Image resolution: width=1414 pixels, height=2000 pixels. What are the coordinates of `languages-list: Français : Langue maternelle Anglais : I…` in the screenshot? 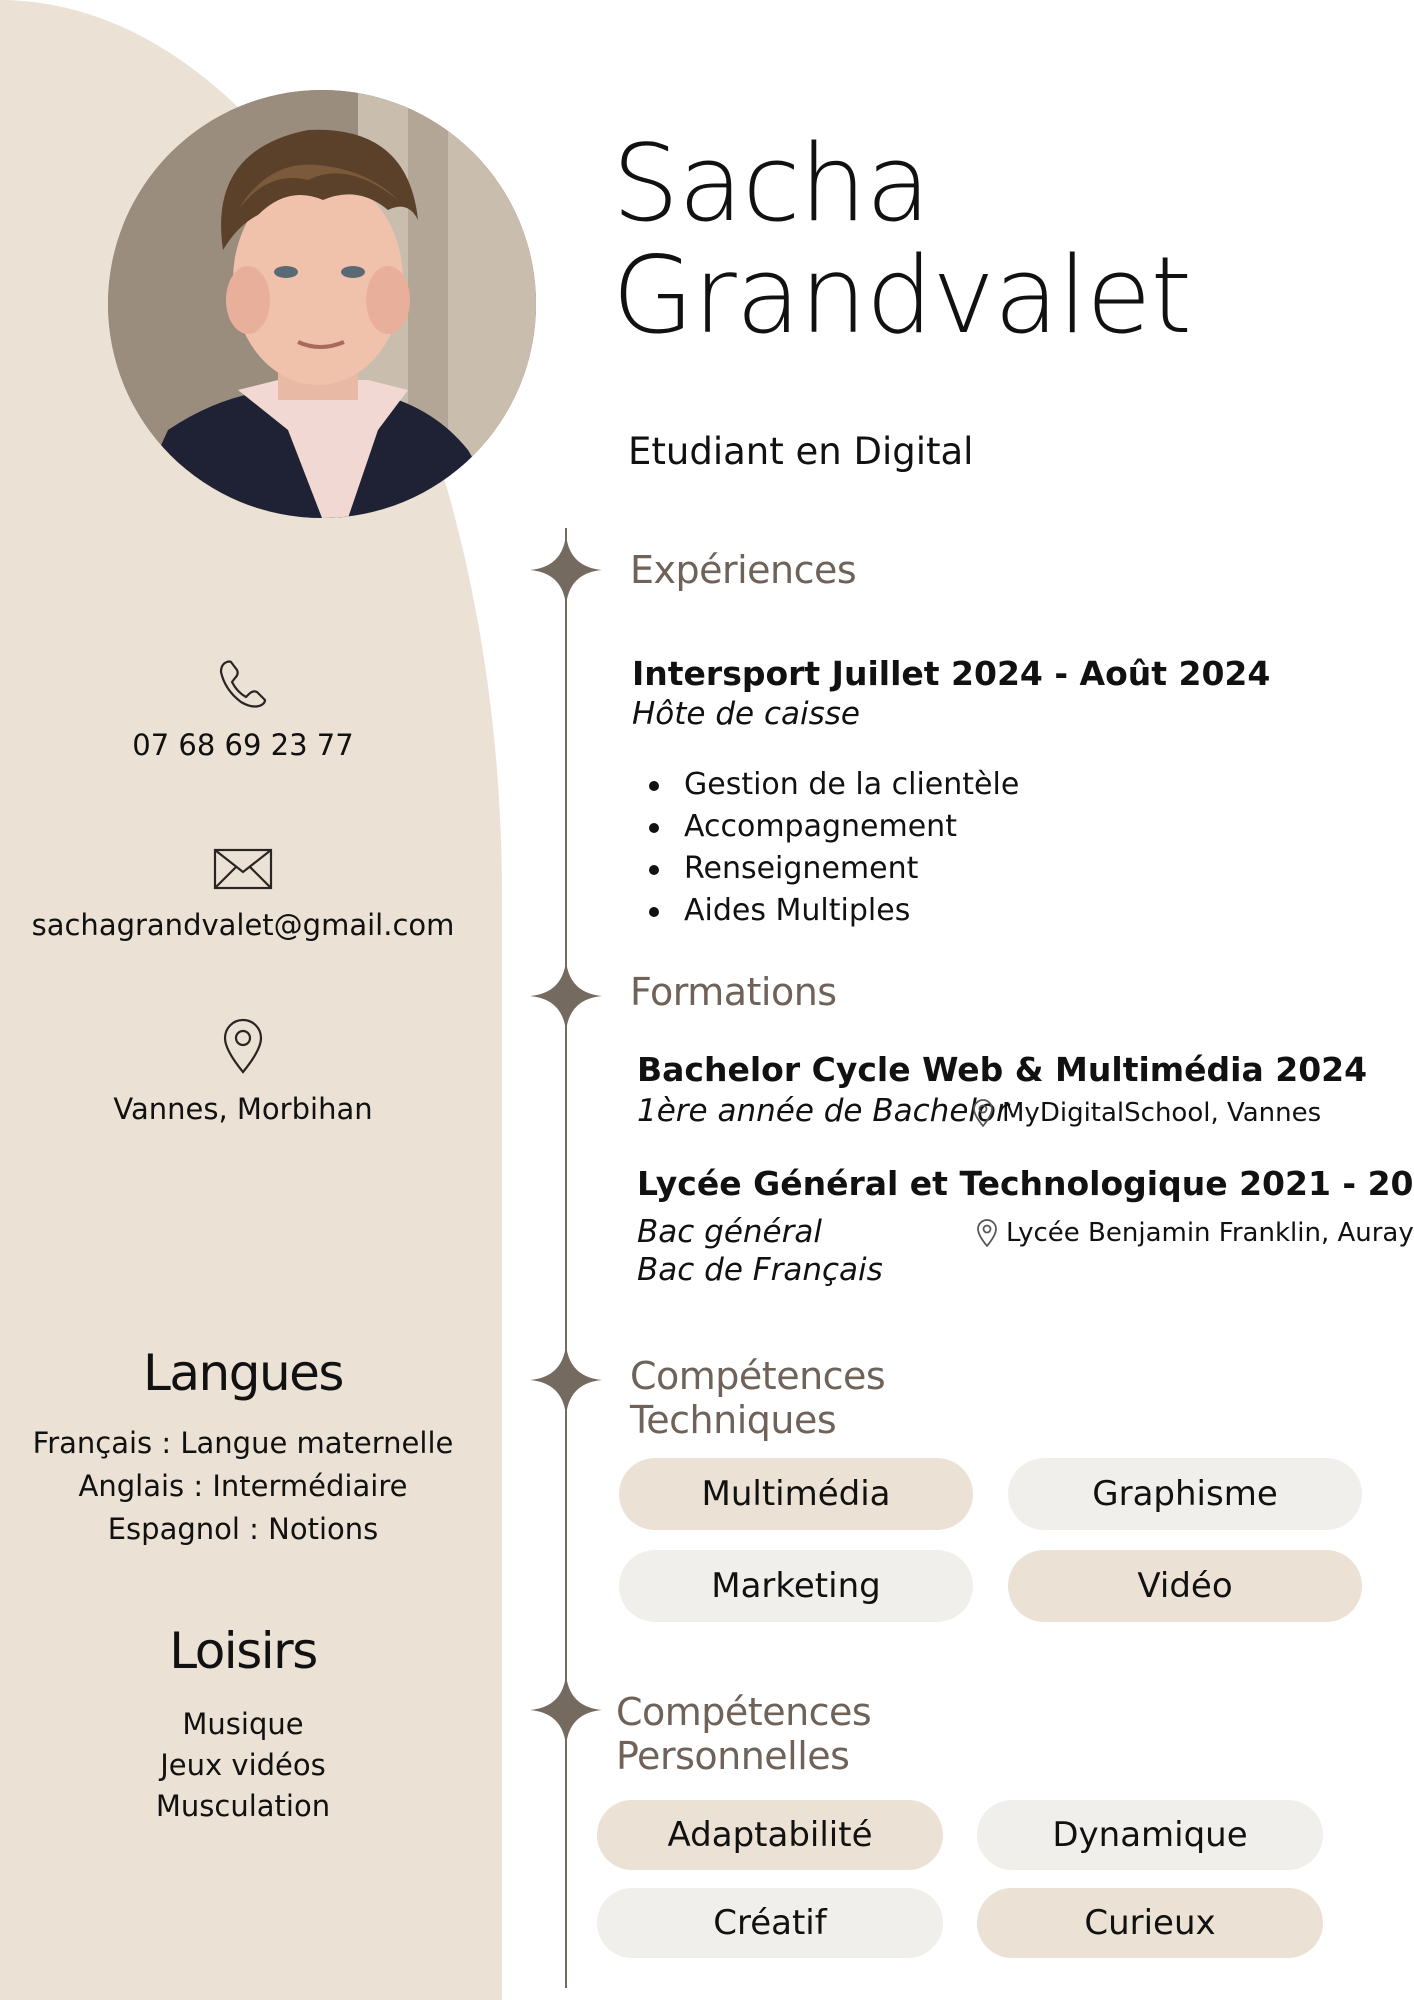 It's located at (243, 1486).